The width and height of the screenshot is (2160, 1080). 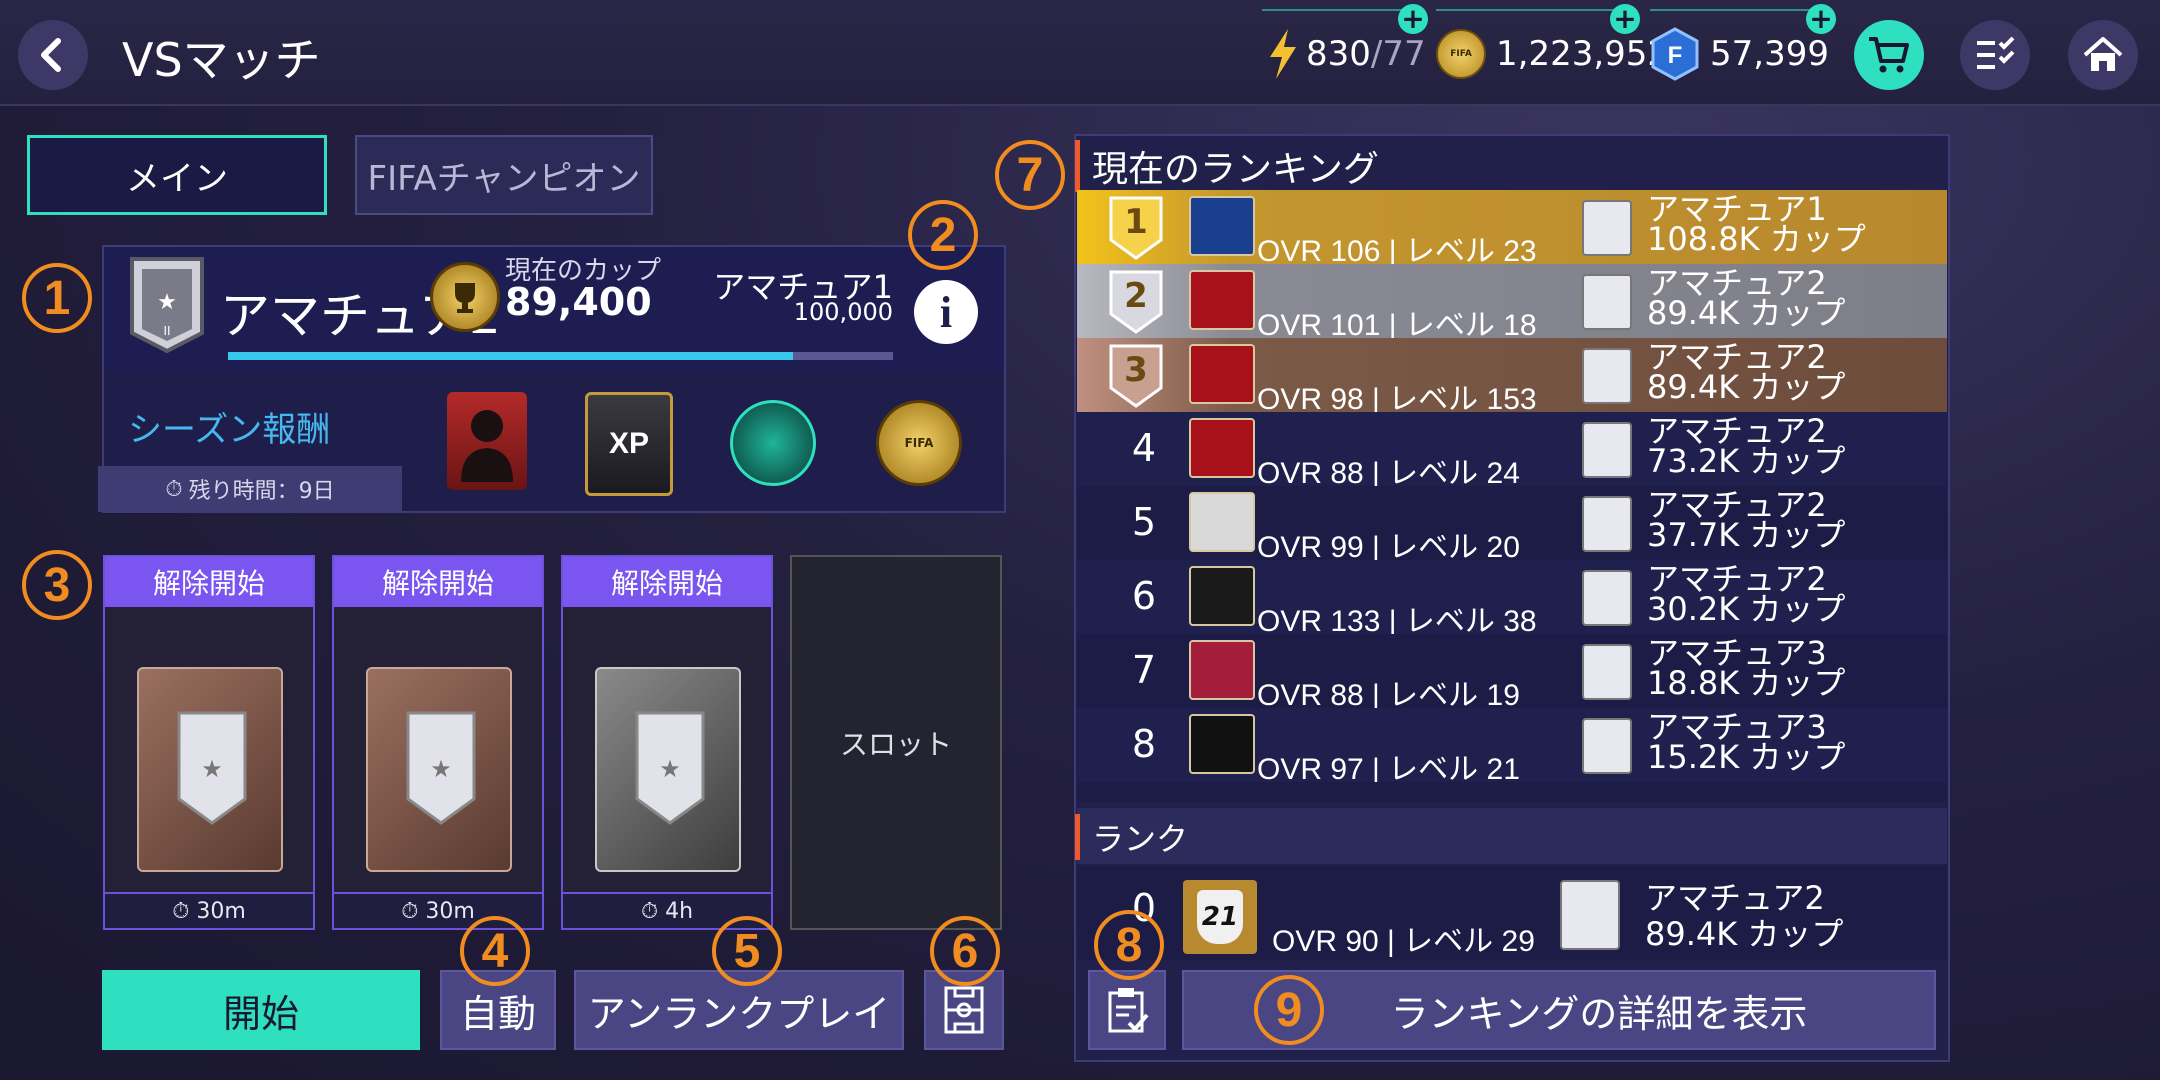 What do you see at coordinates (747, 951) in the screenshot?
I see `marker-5: 5` at bounding box center [747, 951].